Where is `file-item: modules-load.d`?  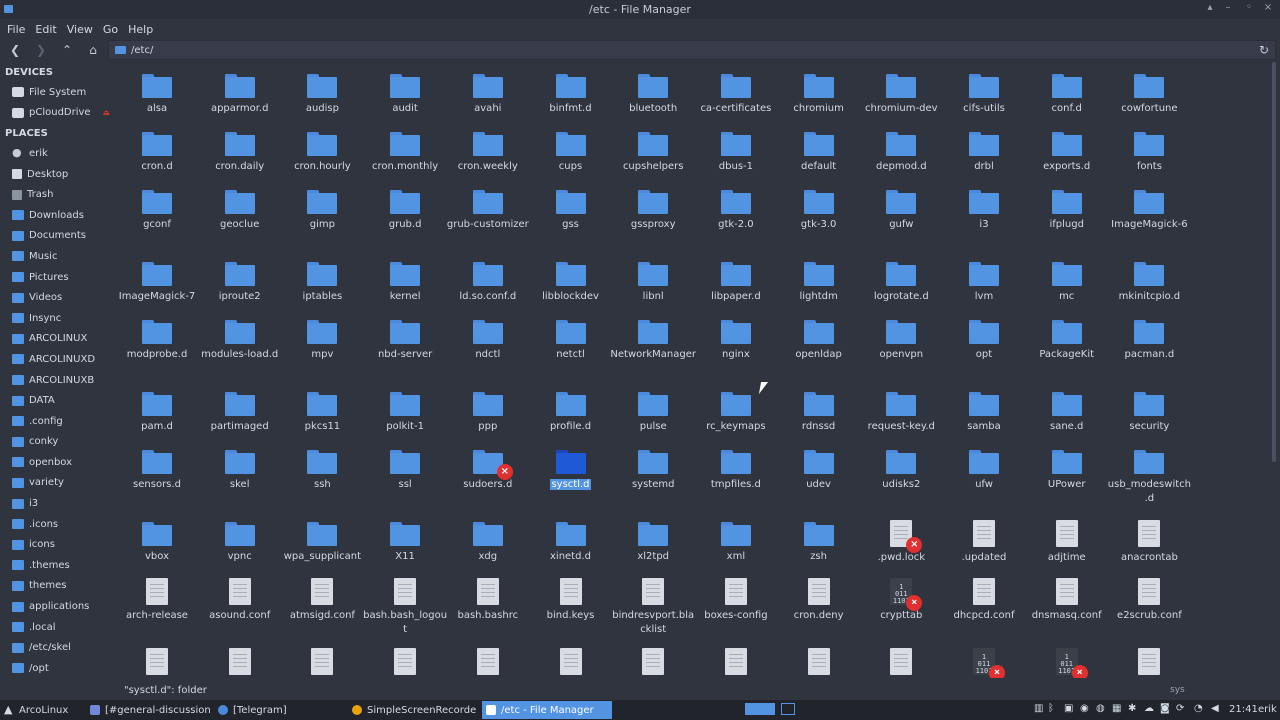
file-item: modules-load.d is located at coordinates (240, 335).